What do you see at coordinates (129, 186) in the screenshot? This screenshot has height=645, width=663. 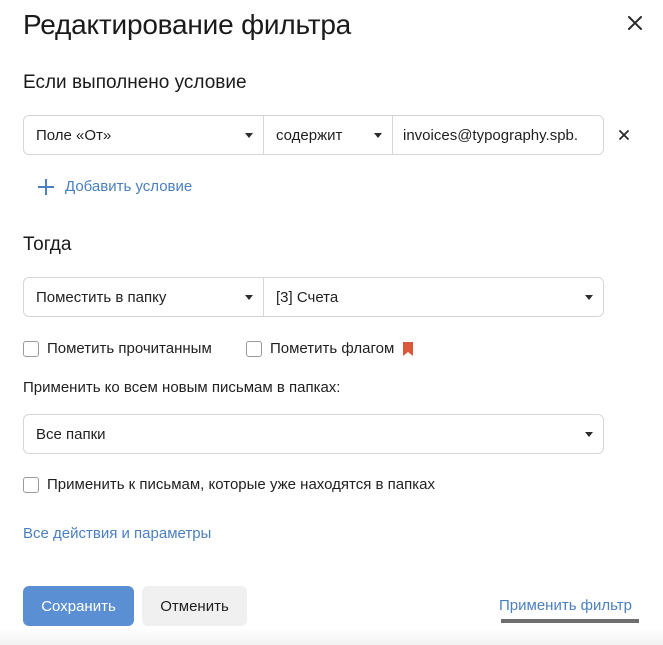 I see `add-condition-label: Добавить условие` at bounding box center [129, 186].